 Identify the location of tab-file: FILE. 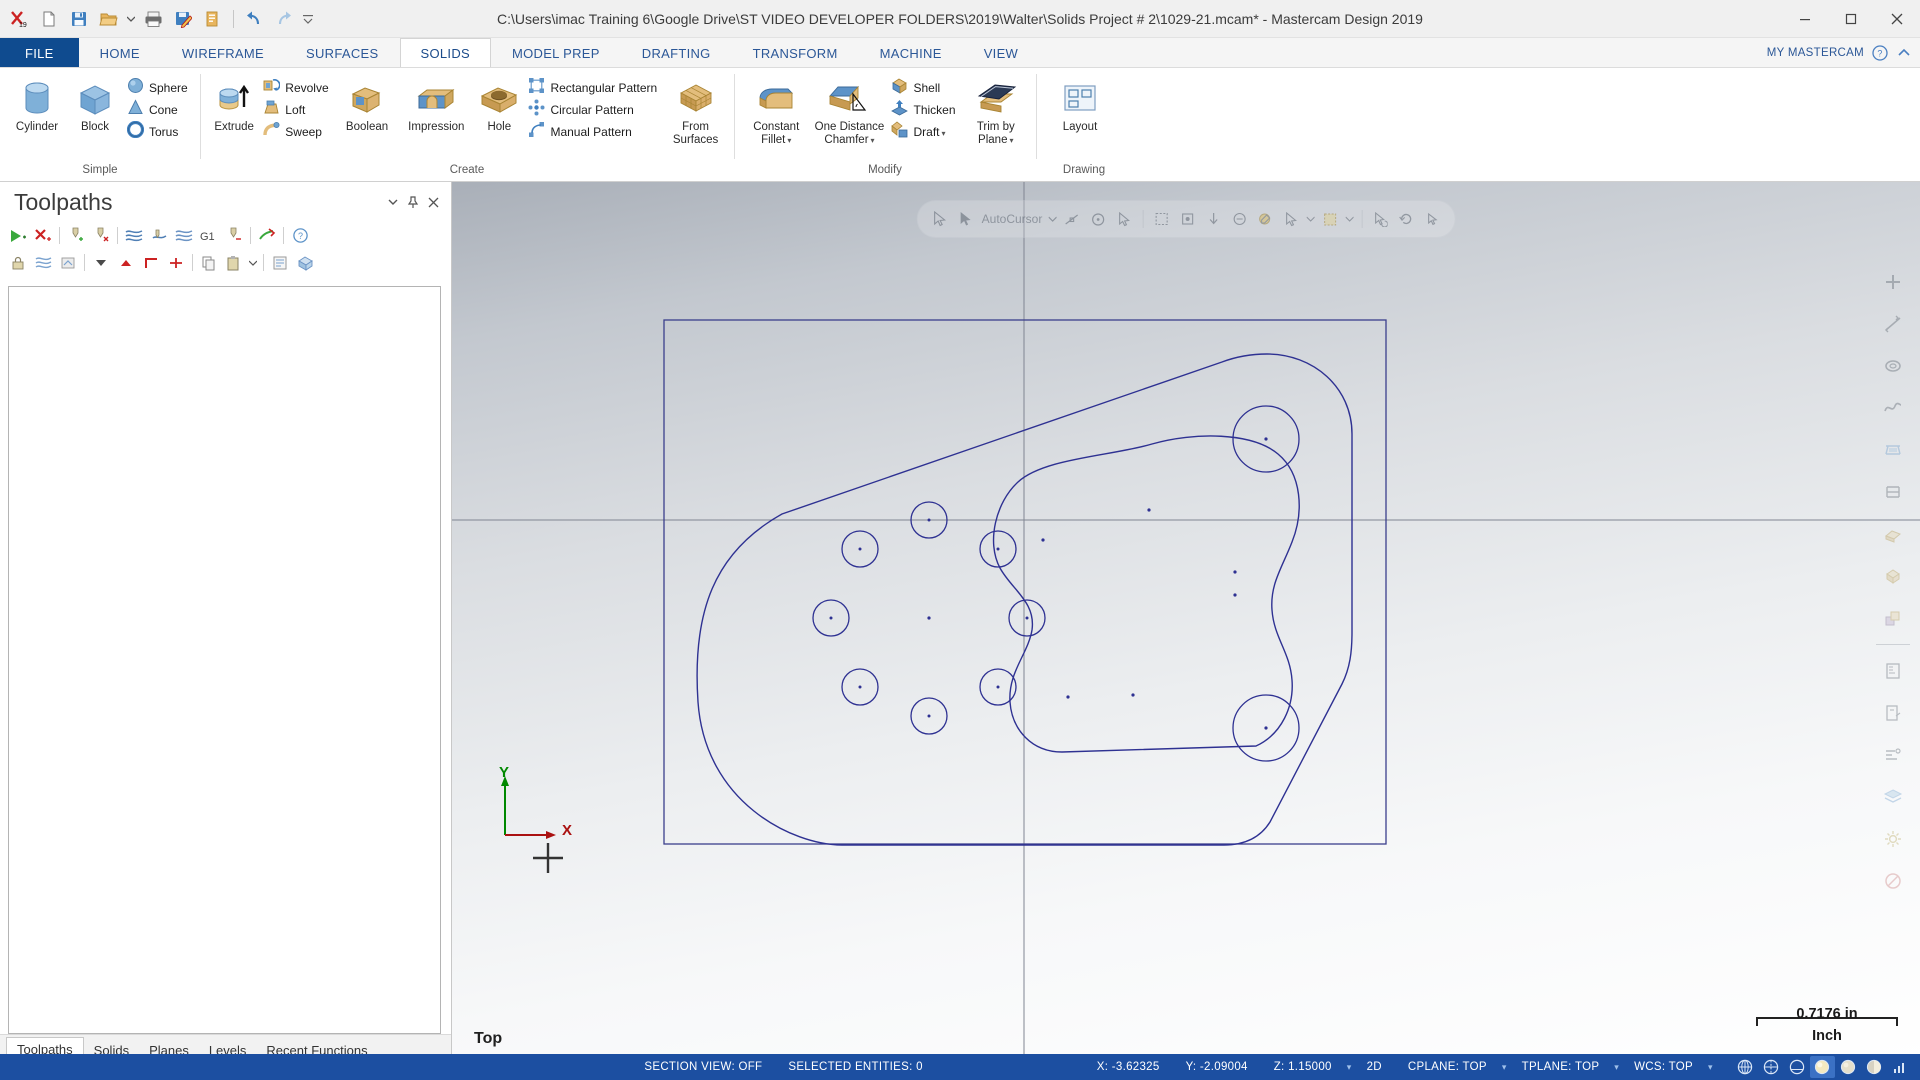
(39, 52).